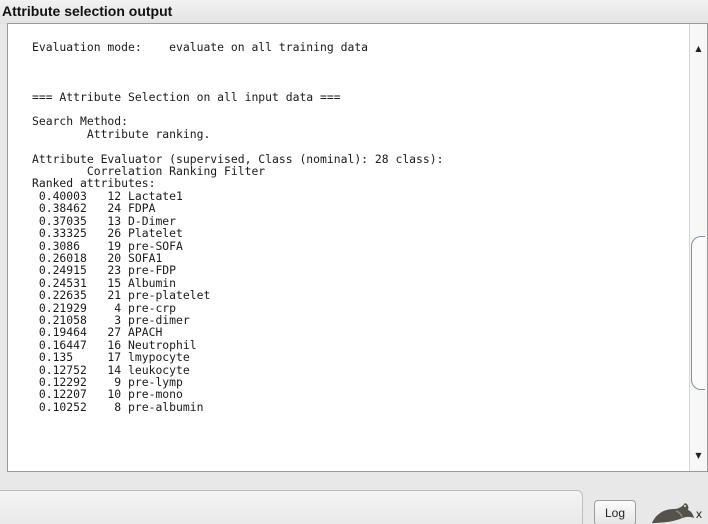 This screenshot has height=524, width=708. Describe the element at coordinates (291, 507) in the screenshot. I see `status-bar` at that location.